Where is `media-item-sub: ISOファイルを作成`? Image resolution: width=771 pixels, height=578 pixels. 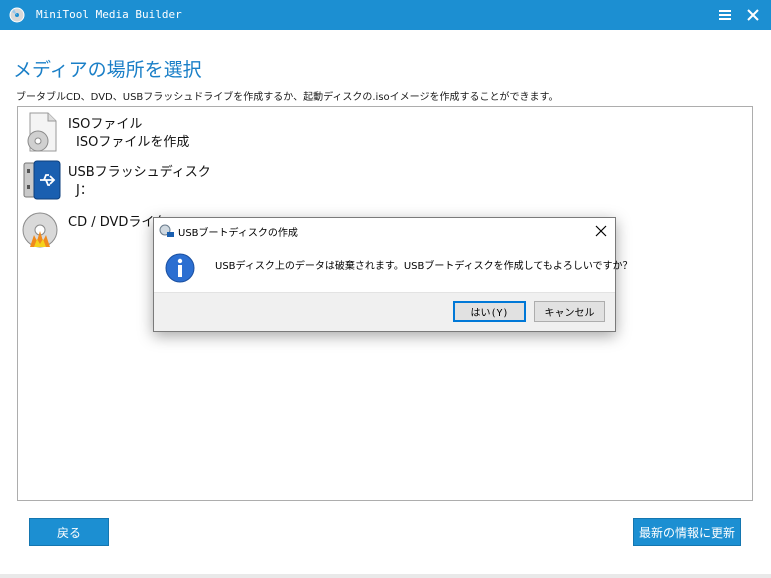
media-item-sub: ISOファイルを作成 is located at coordinates (133, 142).